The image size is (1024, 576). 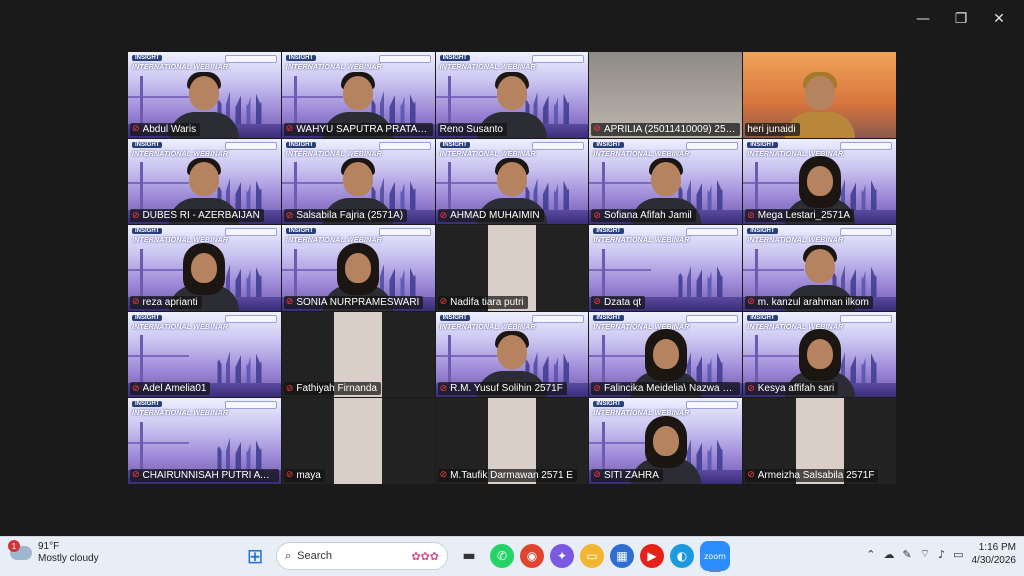 What do you see at coordinates (631, 475) in the screenshot?
I see `participant-name: SITI ZAHRA` at bounding box center [631, 475].